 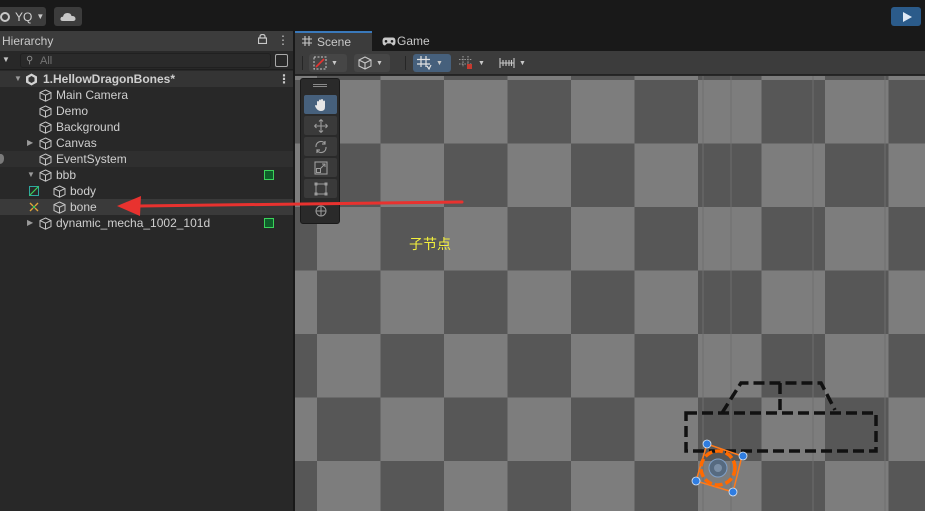 I want to click on transform-combined-icon, so click(x=320, y=210).